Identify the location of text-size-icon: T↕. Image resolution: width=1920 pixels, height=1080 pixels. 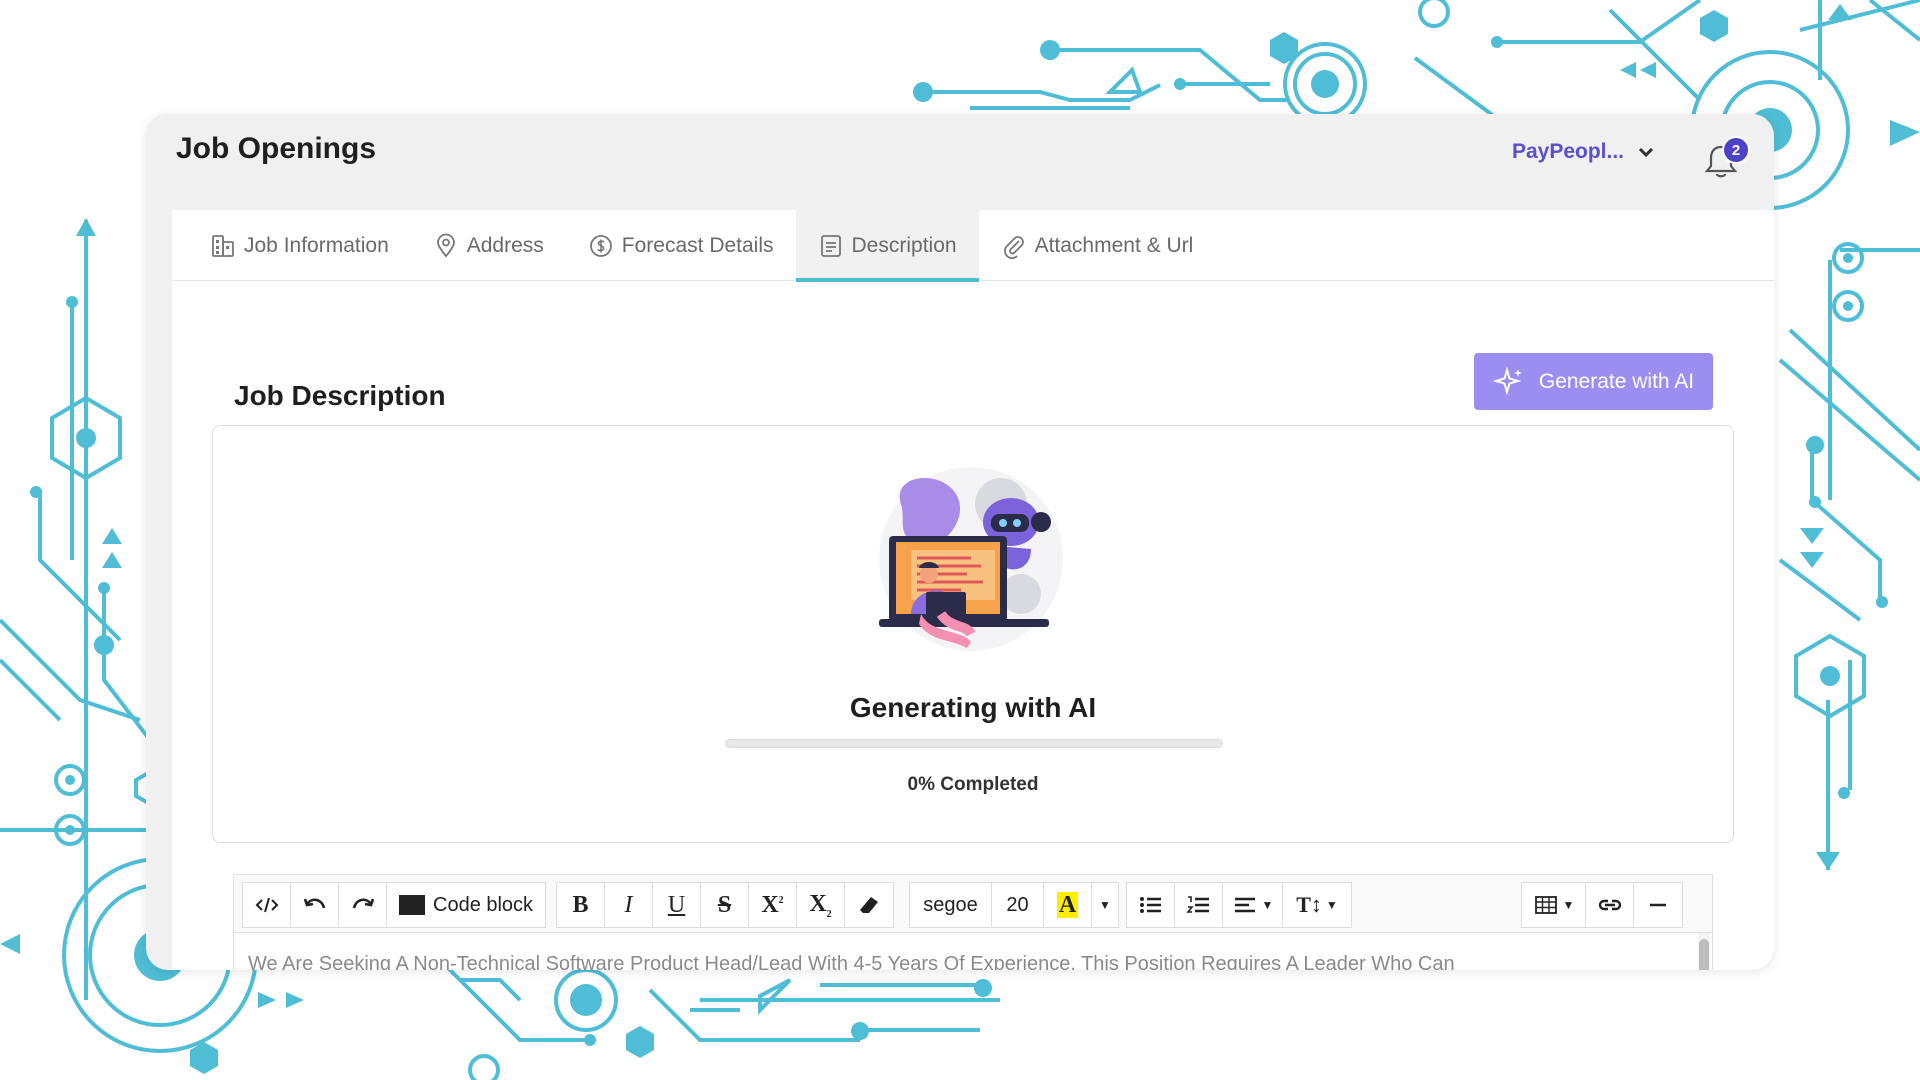
(1309, 904).